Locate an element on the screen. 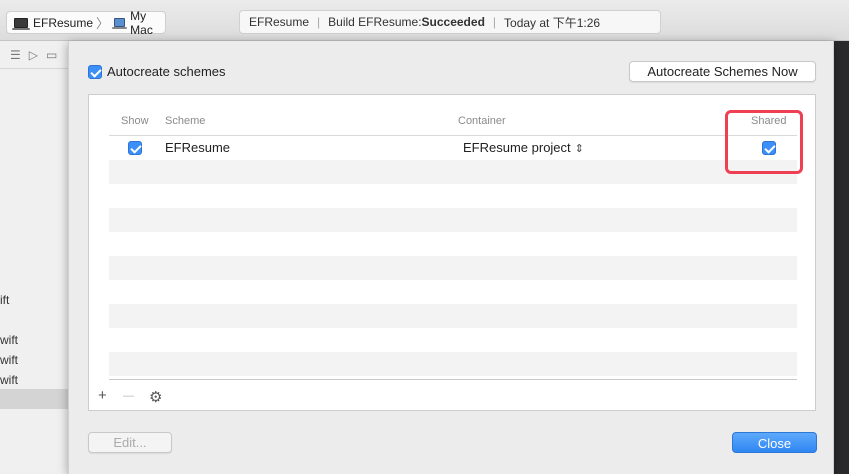  popup-arrows-icon: ⇕ is located at coordinates (579, 149).